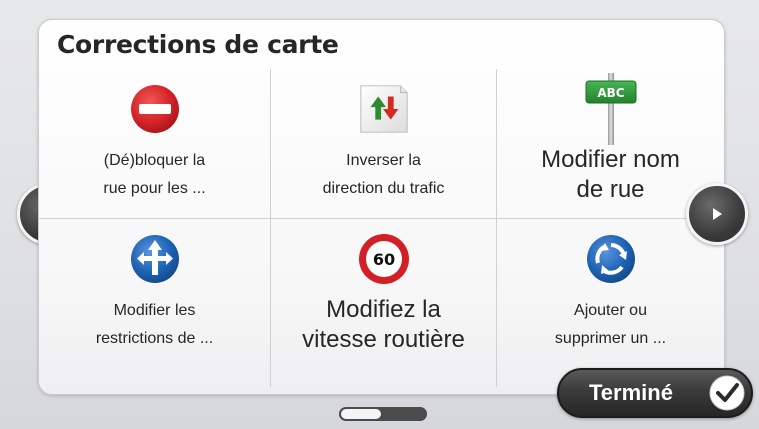 The height and width of the screenshot is (429, 759). Describe the element at coordinates (155, 109) in the screenshot. I see `no-entry-icon` at that location.